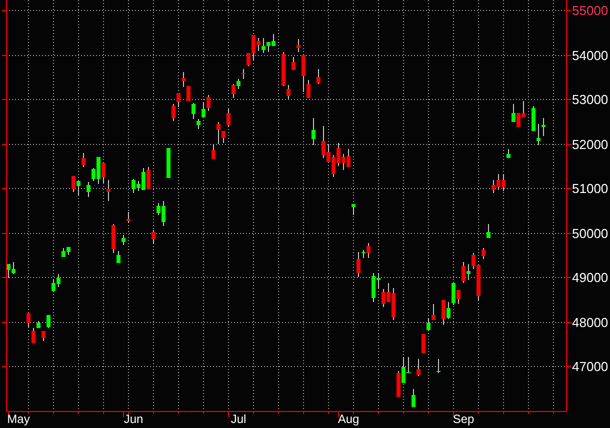 Image resolution: width=610 pixels, height=428 pixels. I want to click on month-label: Sep, so click(463, 419).